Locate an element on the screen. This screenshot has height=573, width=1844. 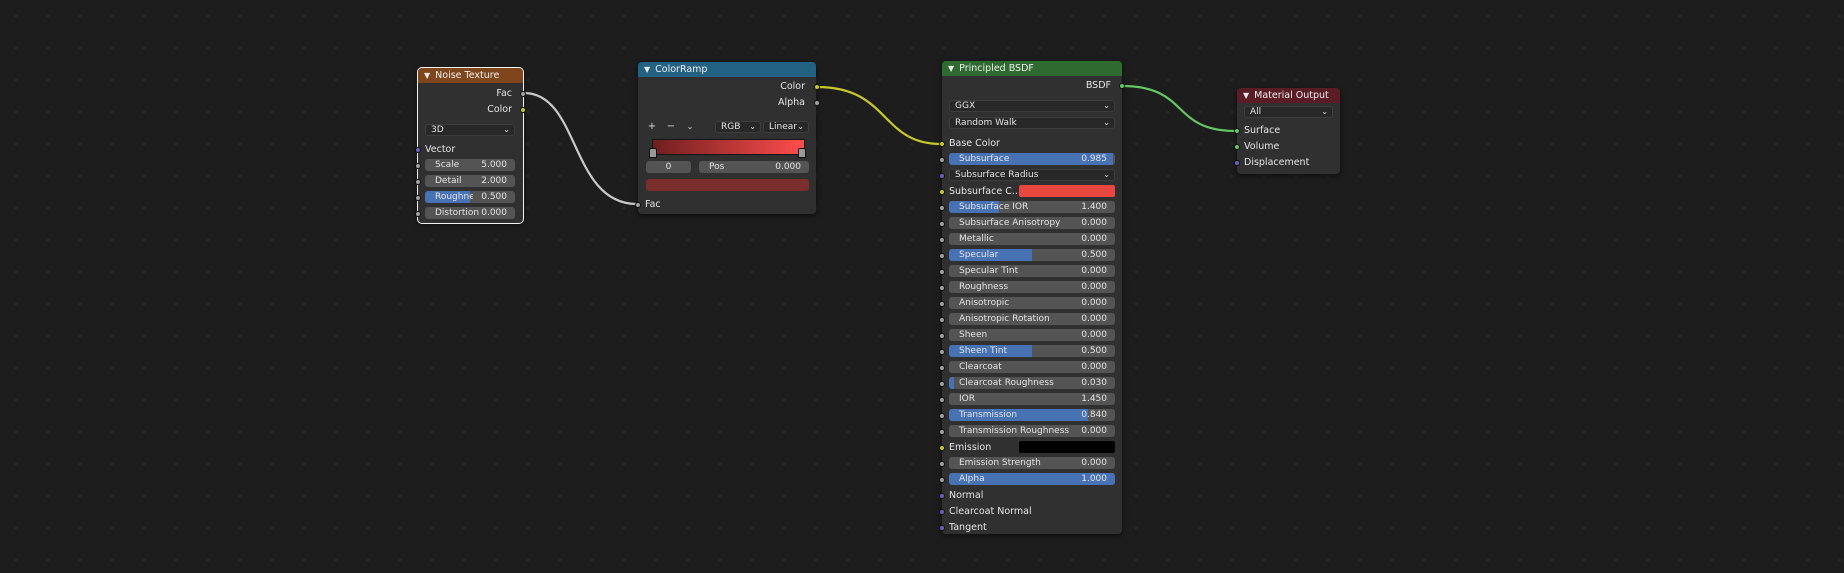
ior-value: 1.450 is located at coordinates (1094, 399).